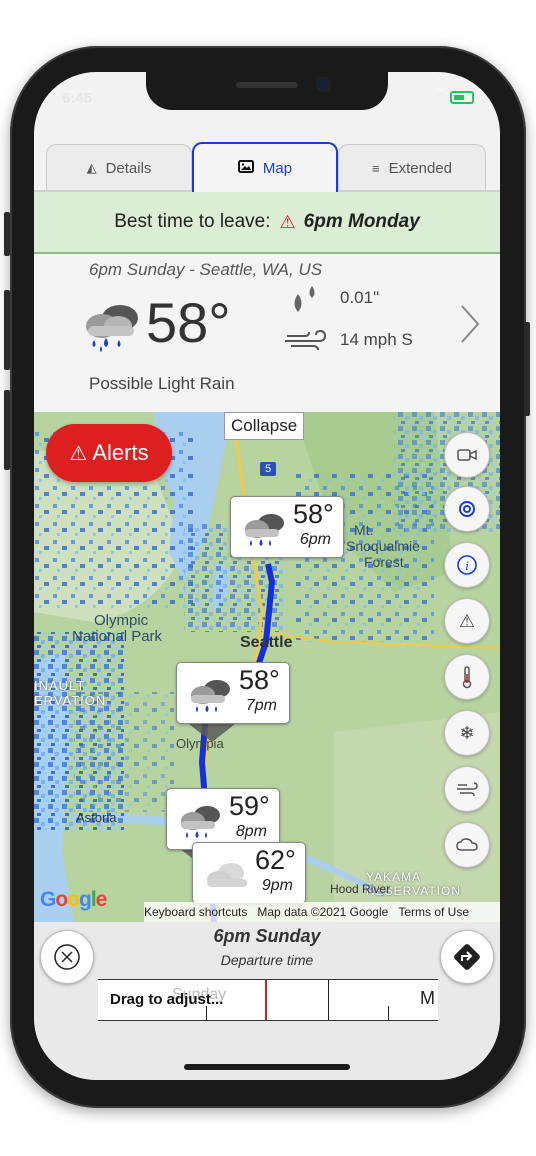  Describe the element at coordinates (440, 97) in the screenshot. I see `wifi-icon: ◠` at that location.